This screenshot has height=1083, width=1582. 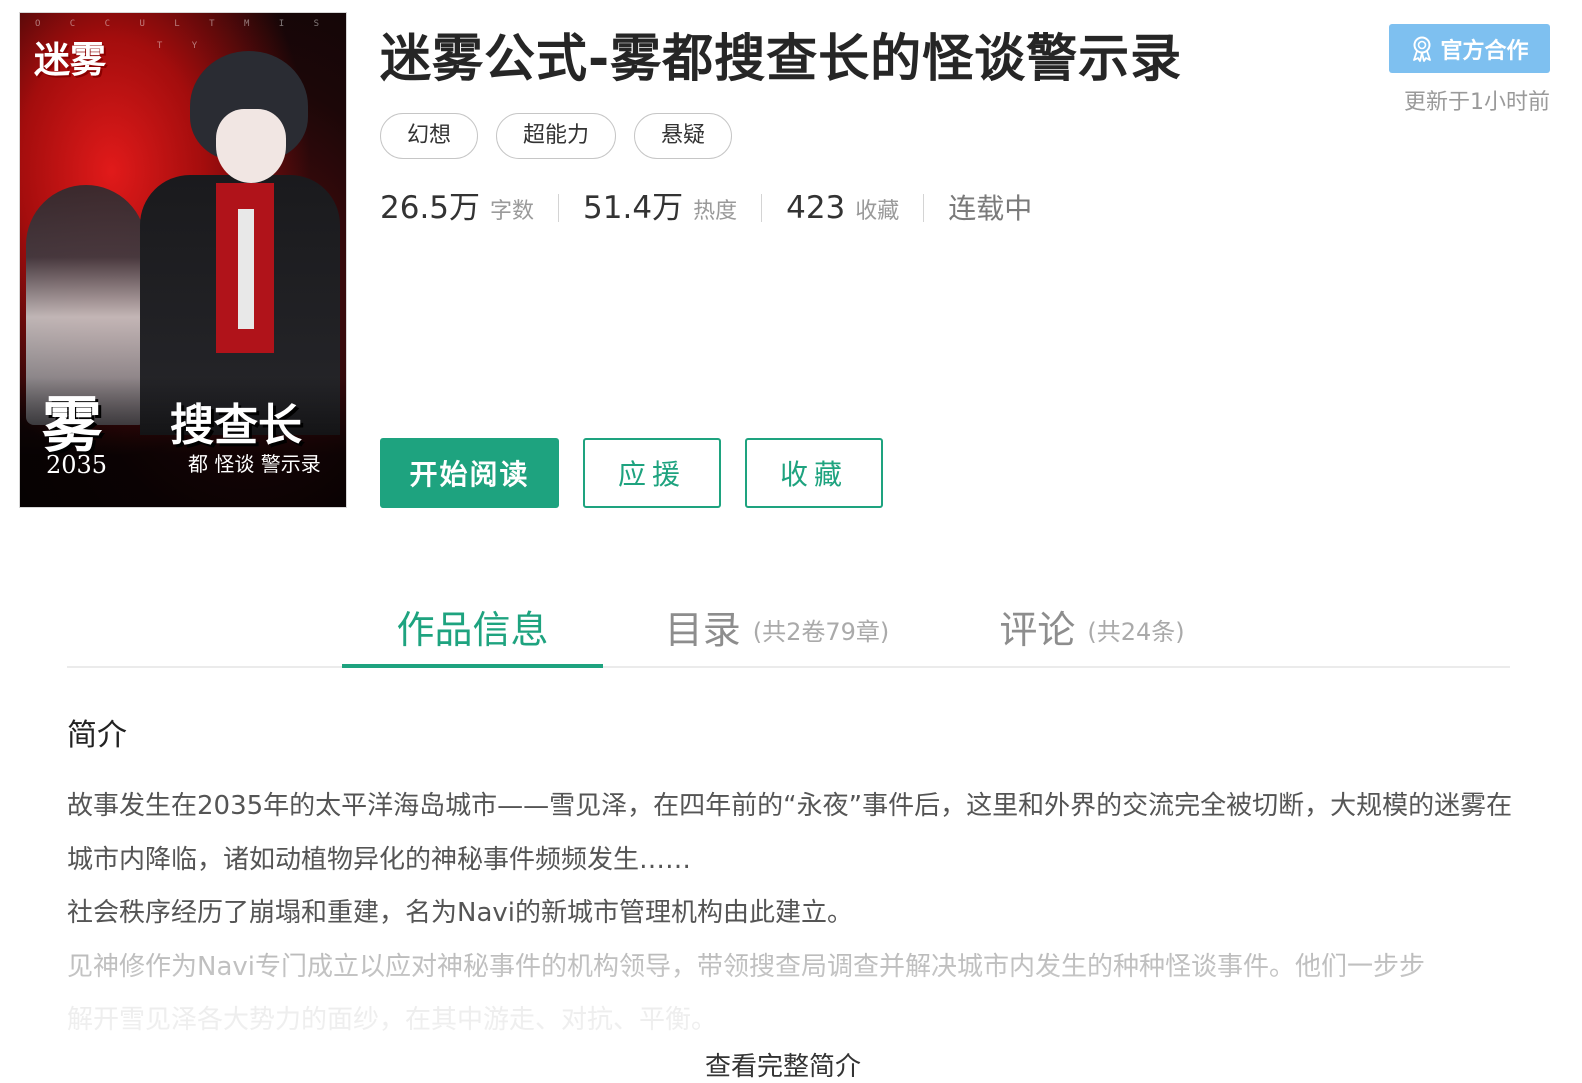 I want to click on cover-figure-tie, so click(x=246, y=269).